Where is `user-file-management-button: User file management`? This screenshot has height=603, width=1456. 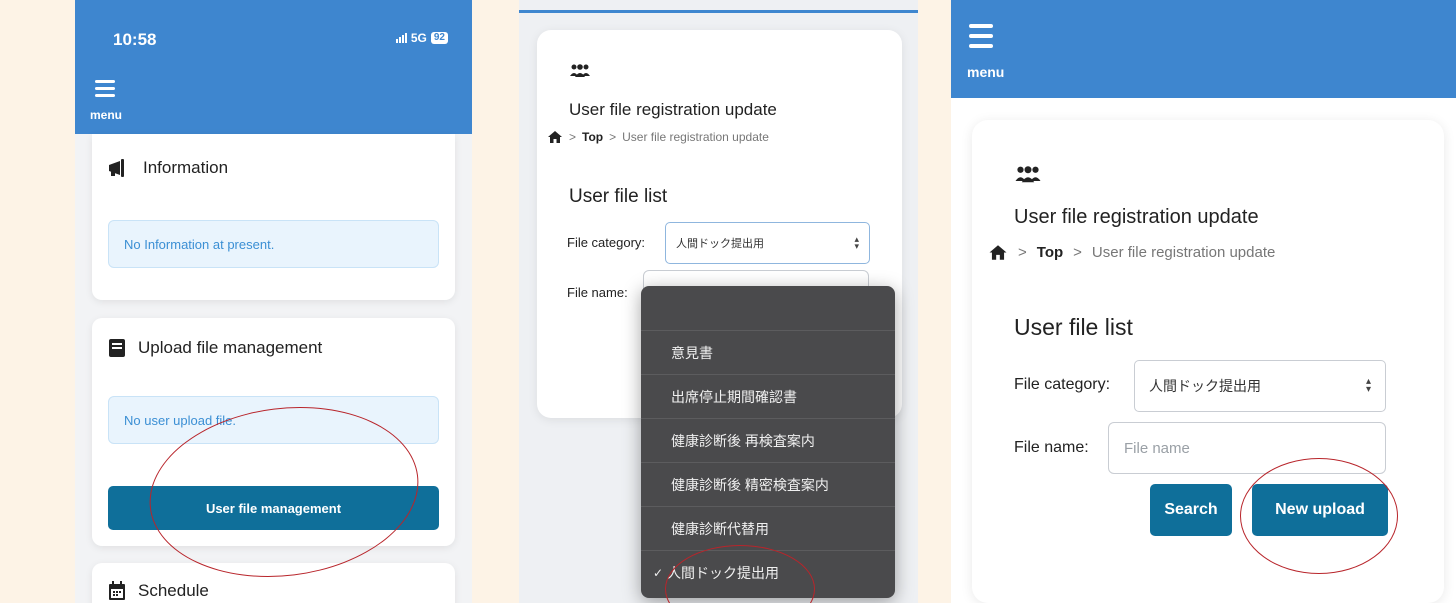
user-file-management-button: User file management is located at coordinates (273, 508).